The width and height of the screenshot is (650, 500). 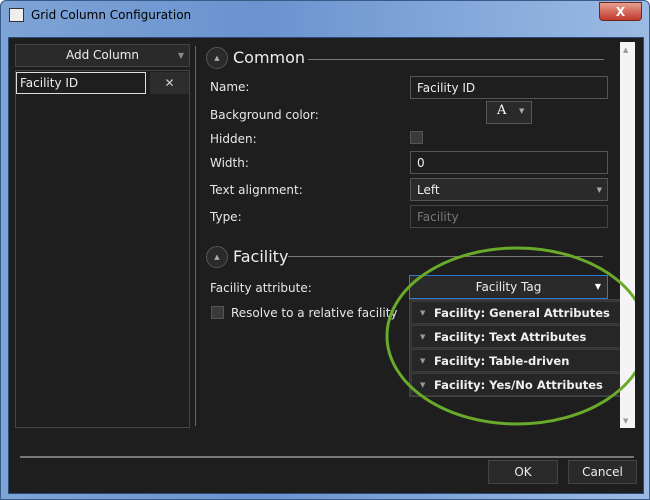 I want to click on width-label: Width:, so click(x=229, y=163).